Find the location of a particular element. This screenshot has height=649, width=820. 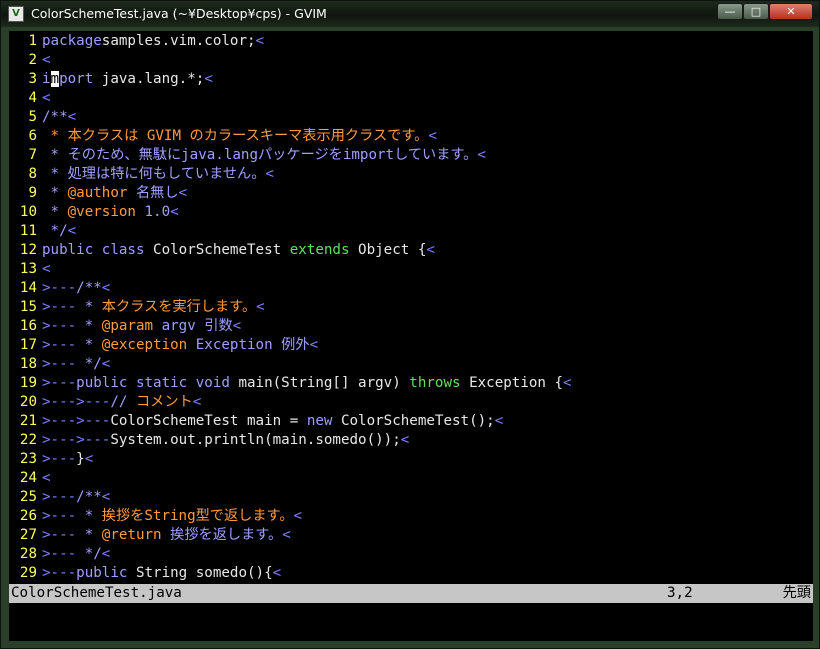

close-button: ✕ is located at coordinates (791, 11).